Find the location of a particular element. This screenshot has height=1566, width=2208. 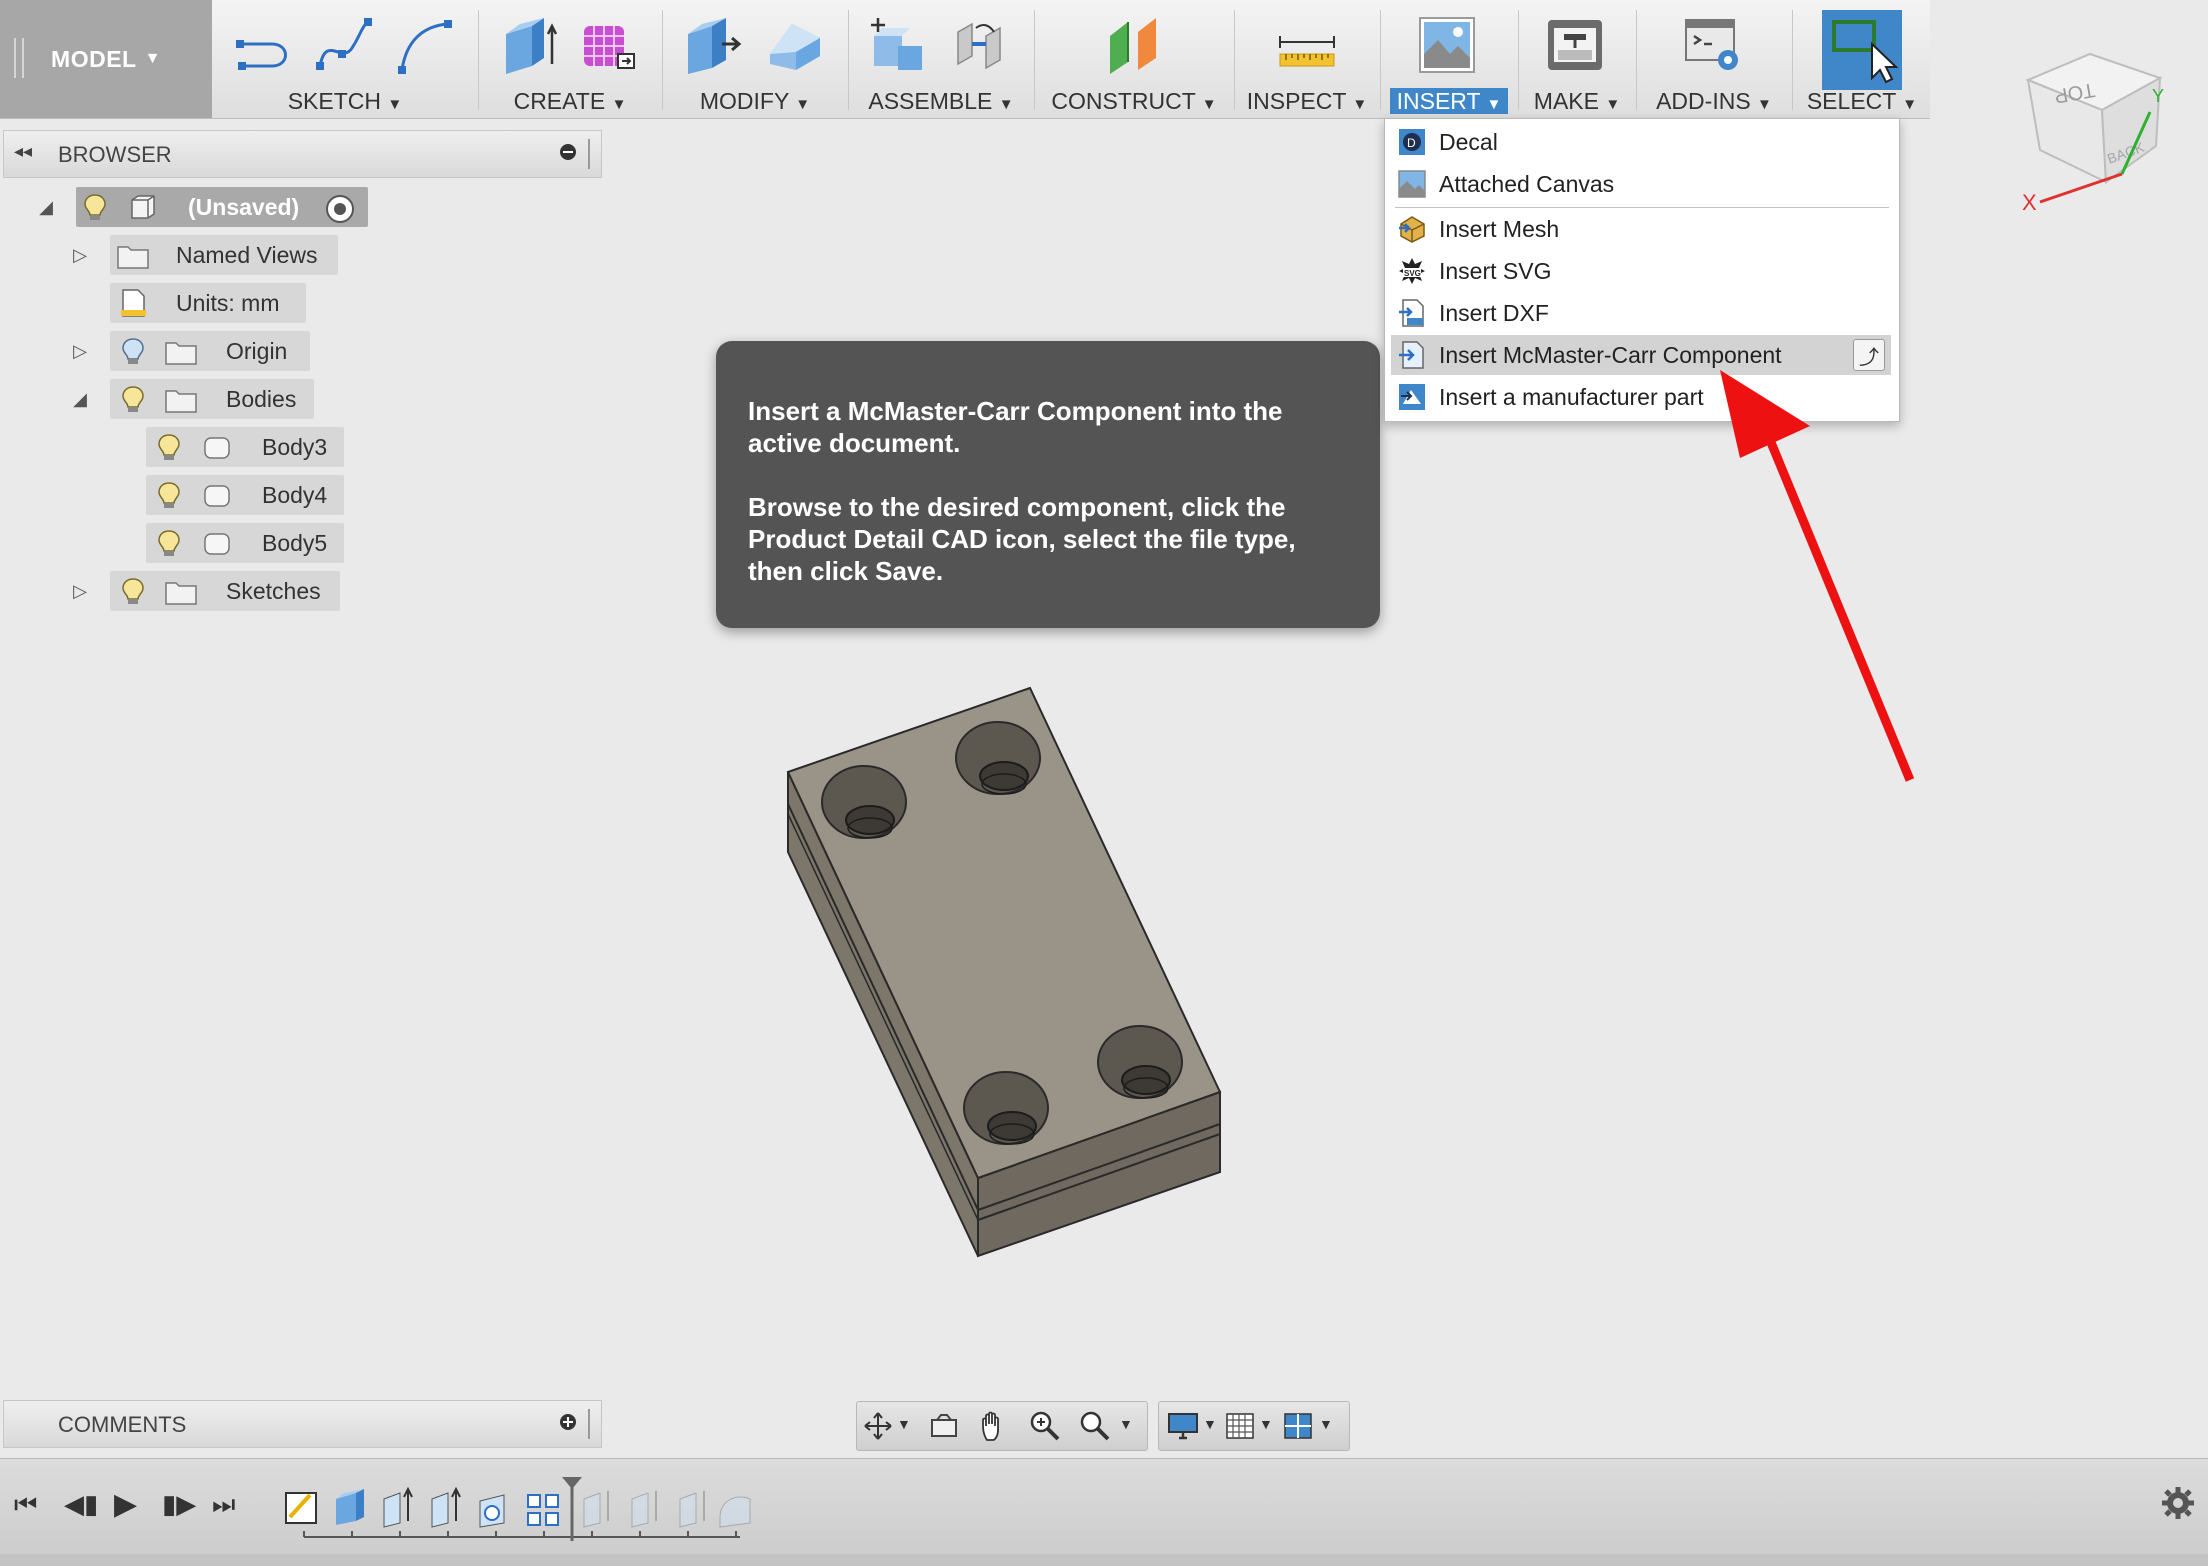

model-viewport-part is located at coordinates (1000, 970).